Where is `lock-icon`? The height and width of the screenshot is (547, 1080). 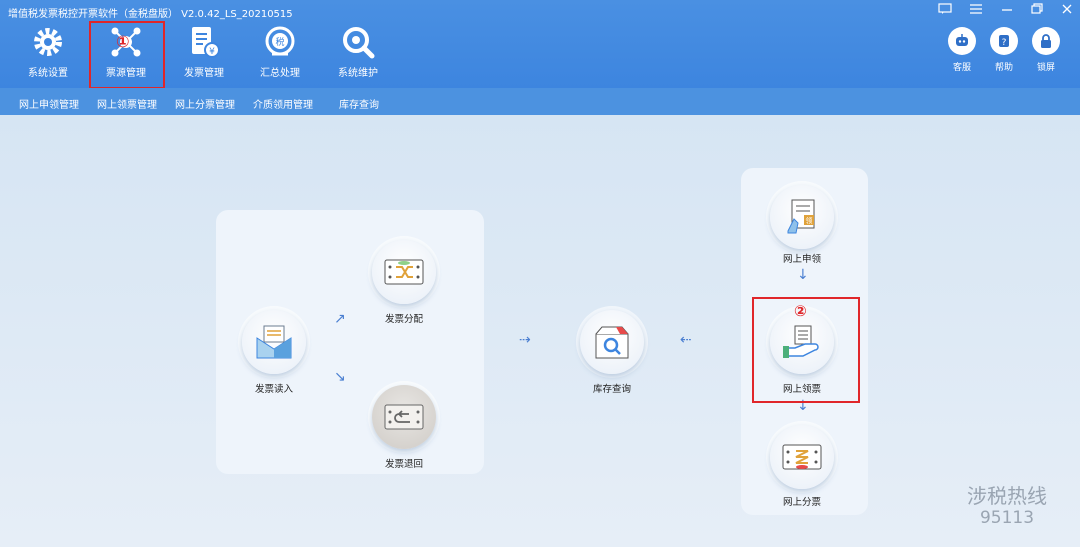
lock-icon is located at coordinates (1046, 41).